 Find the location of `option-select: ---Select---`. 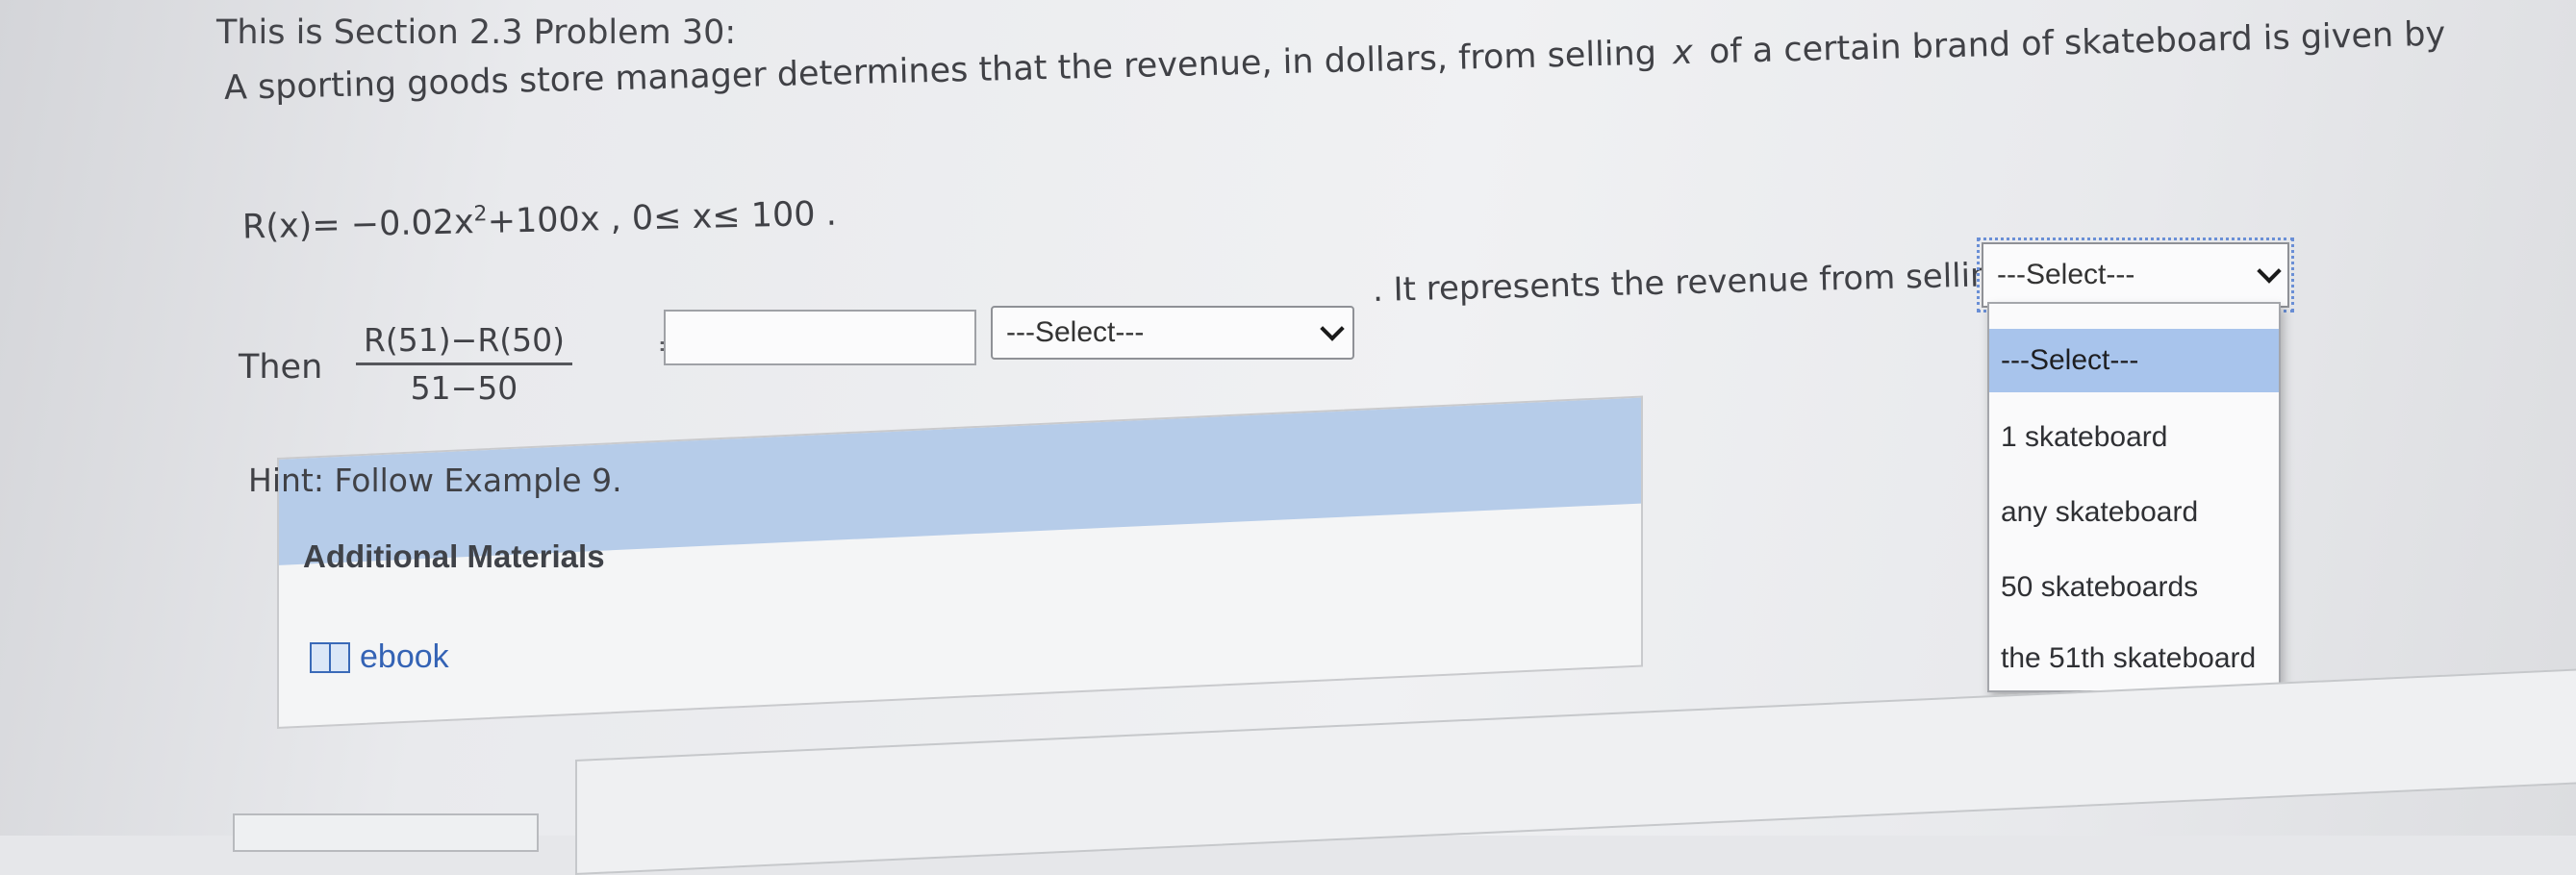

option-select: ---Select--- is located at coordinates (2134, 360).